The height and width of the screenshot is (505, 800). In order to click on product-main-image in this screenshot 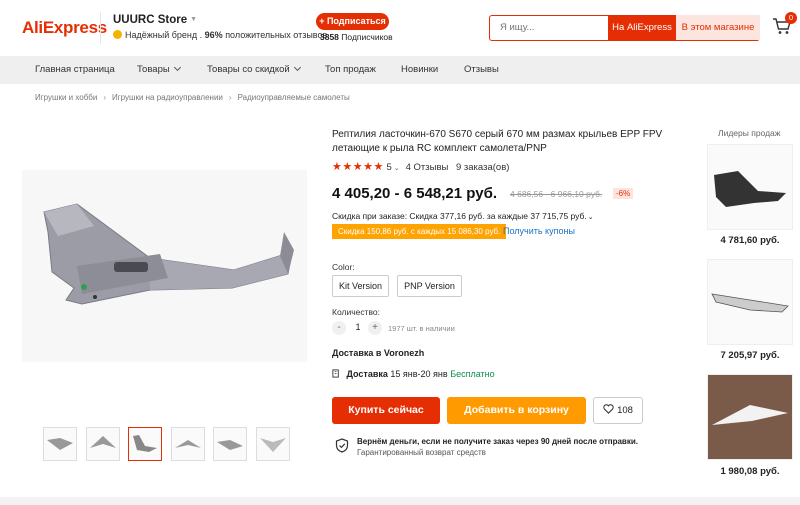, I will do `click(164, 266)`.